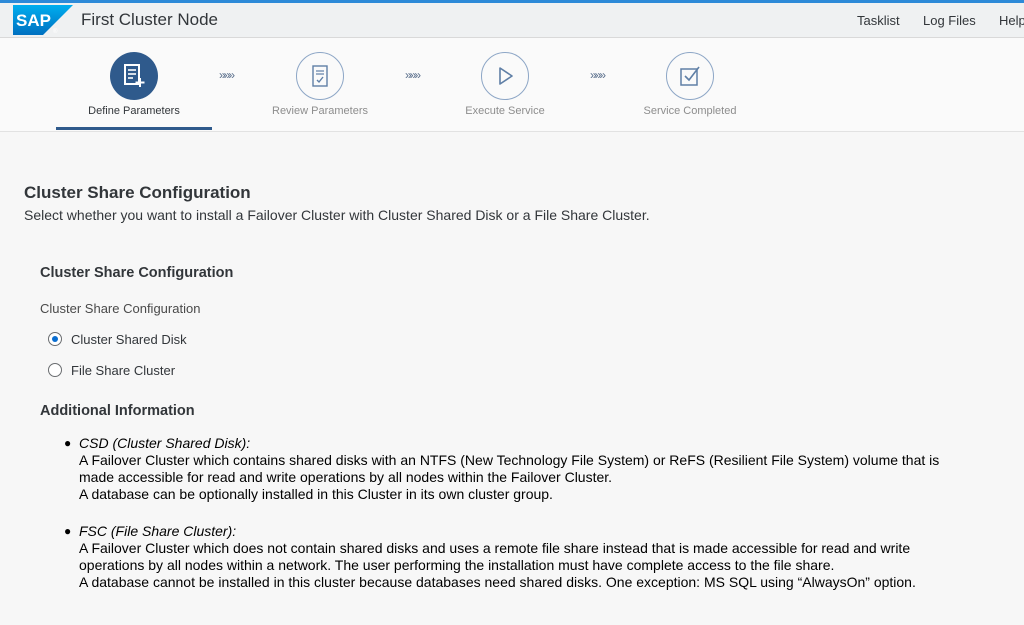 The image size is (1024, 625). Describe the element at coordinates (505, 111) in the screenshot. I see `step-label: Execute Service` at that location.